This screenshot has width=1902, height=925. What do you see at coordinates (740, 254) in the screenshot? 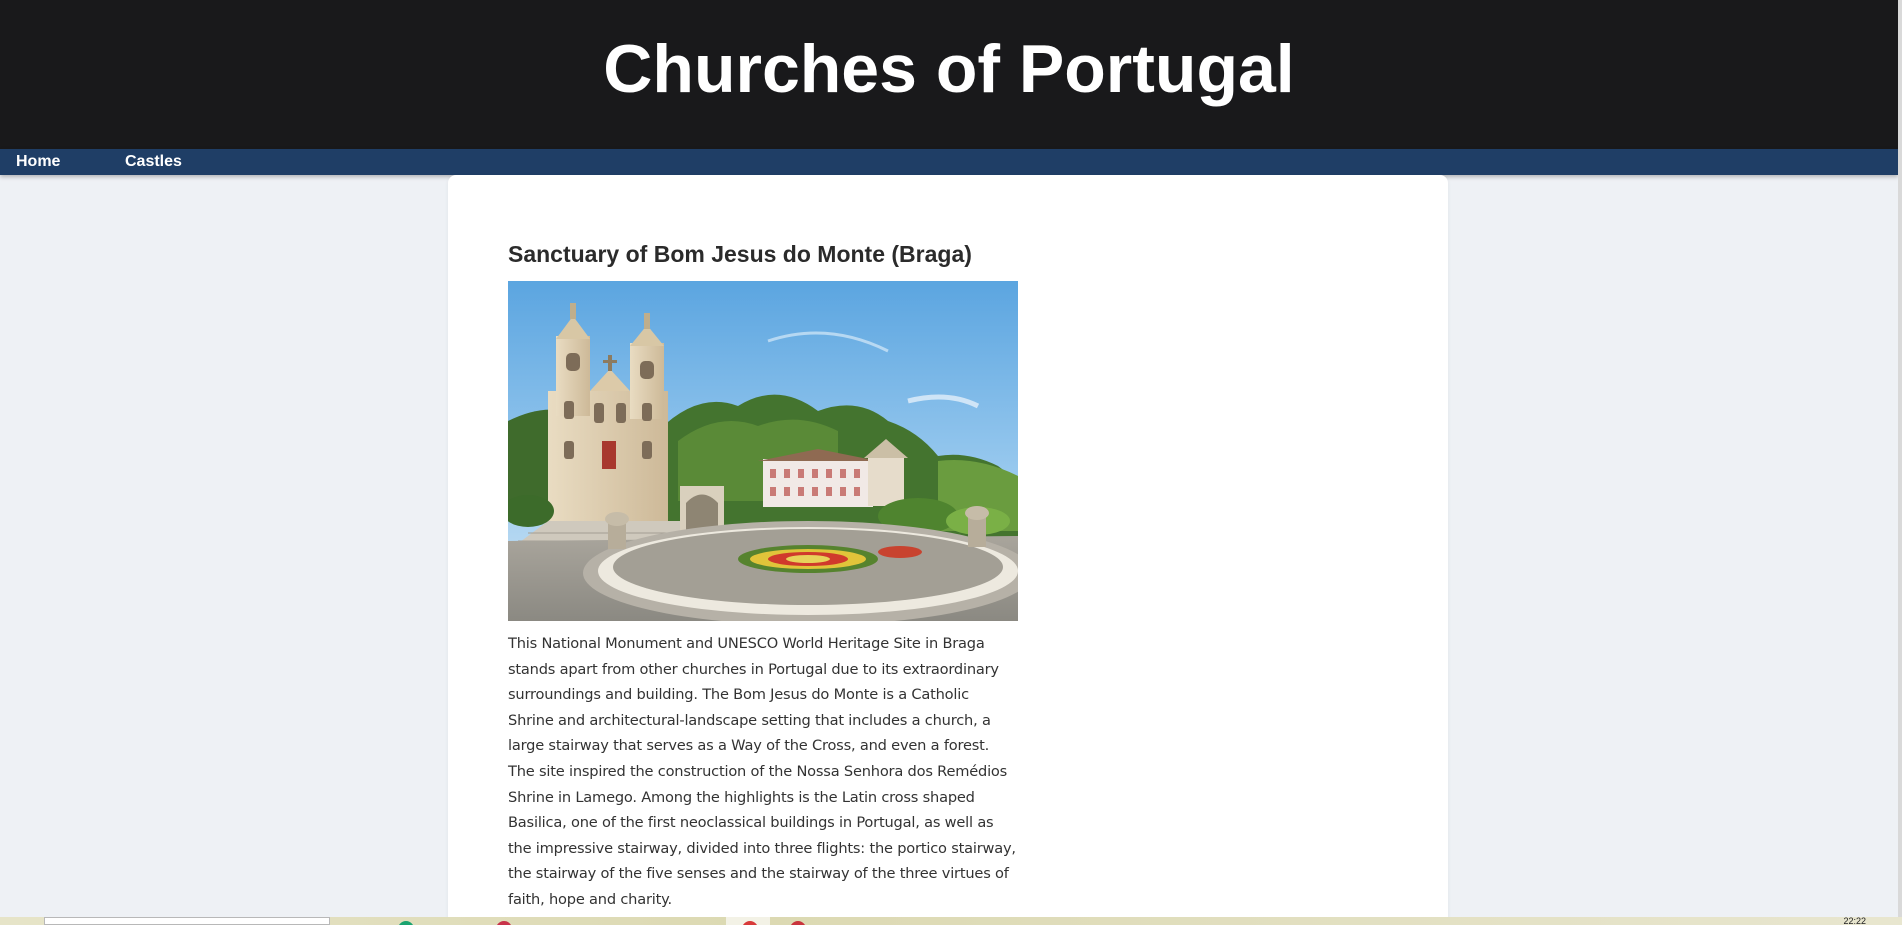
I see `article-title: Sanctuary of Bom Jesus do Monte (Braga)` at bounding box center [740, 254].